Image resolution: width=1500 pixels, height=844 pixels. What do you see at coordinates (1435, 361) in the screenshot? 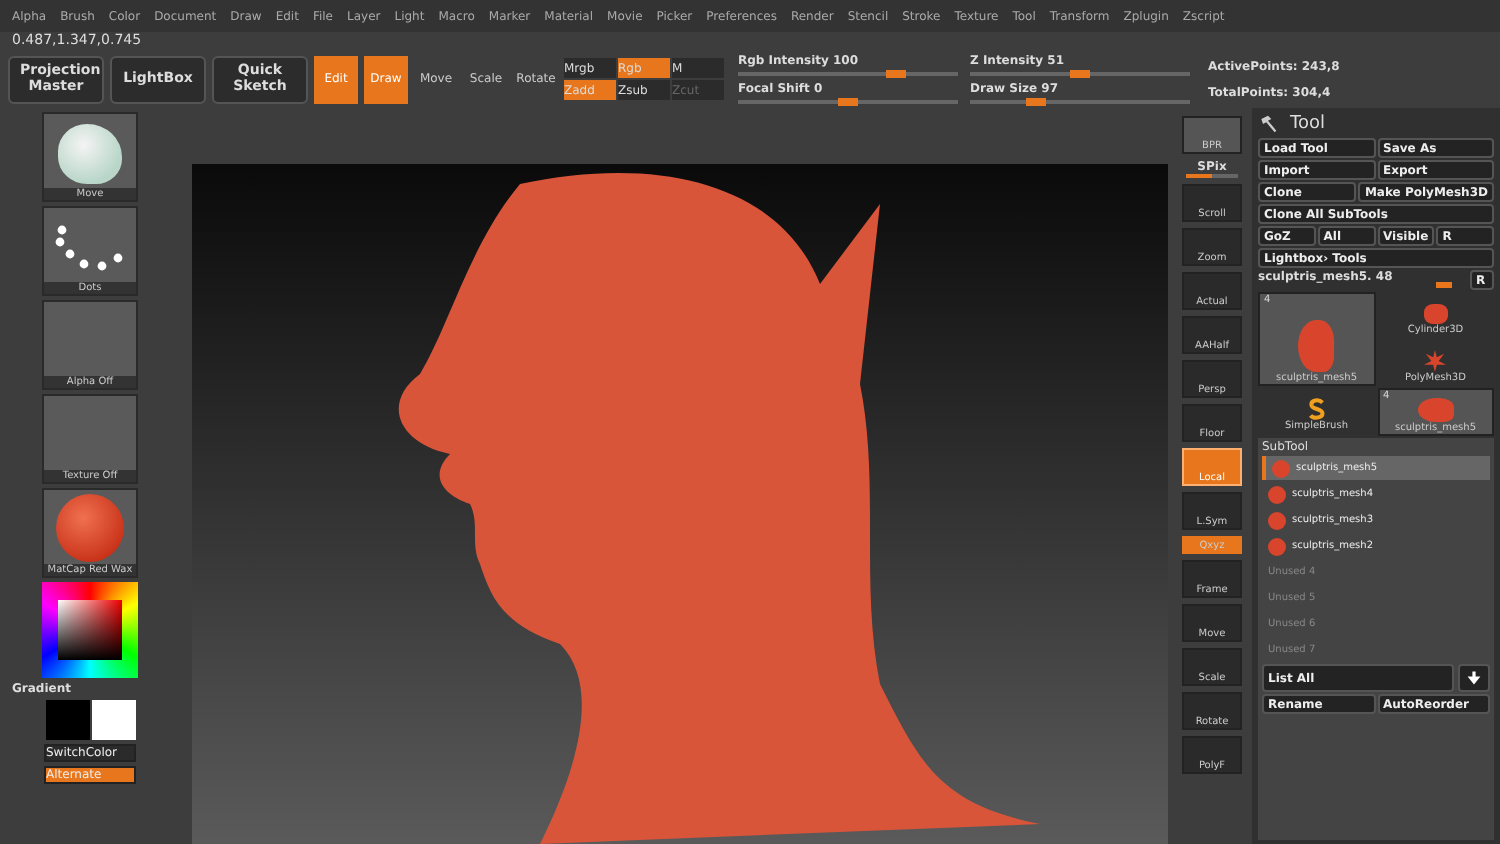
I see `star-icon` at bounding box center [1435, 361].